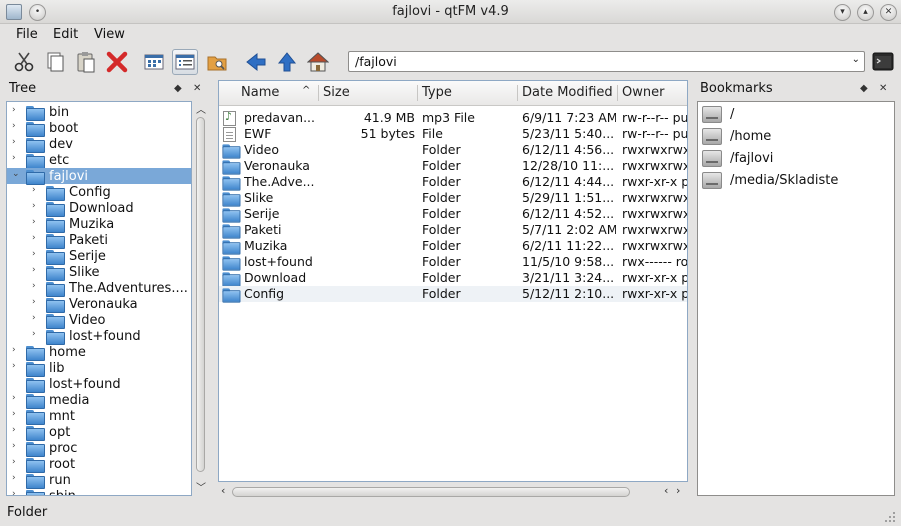 The image size is (901, 526). Describe the element at coordinates (99, 464) in the screenshot. I see `tree-item: › root` at that location.